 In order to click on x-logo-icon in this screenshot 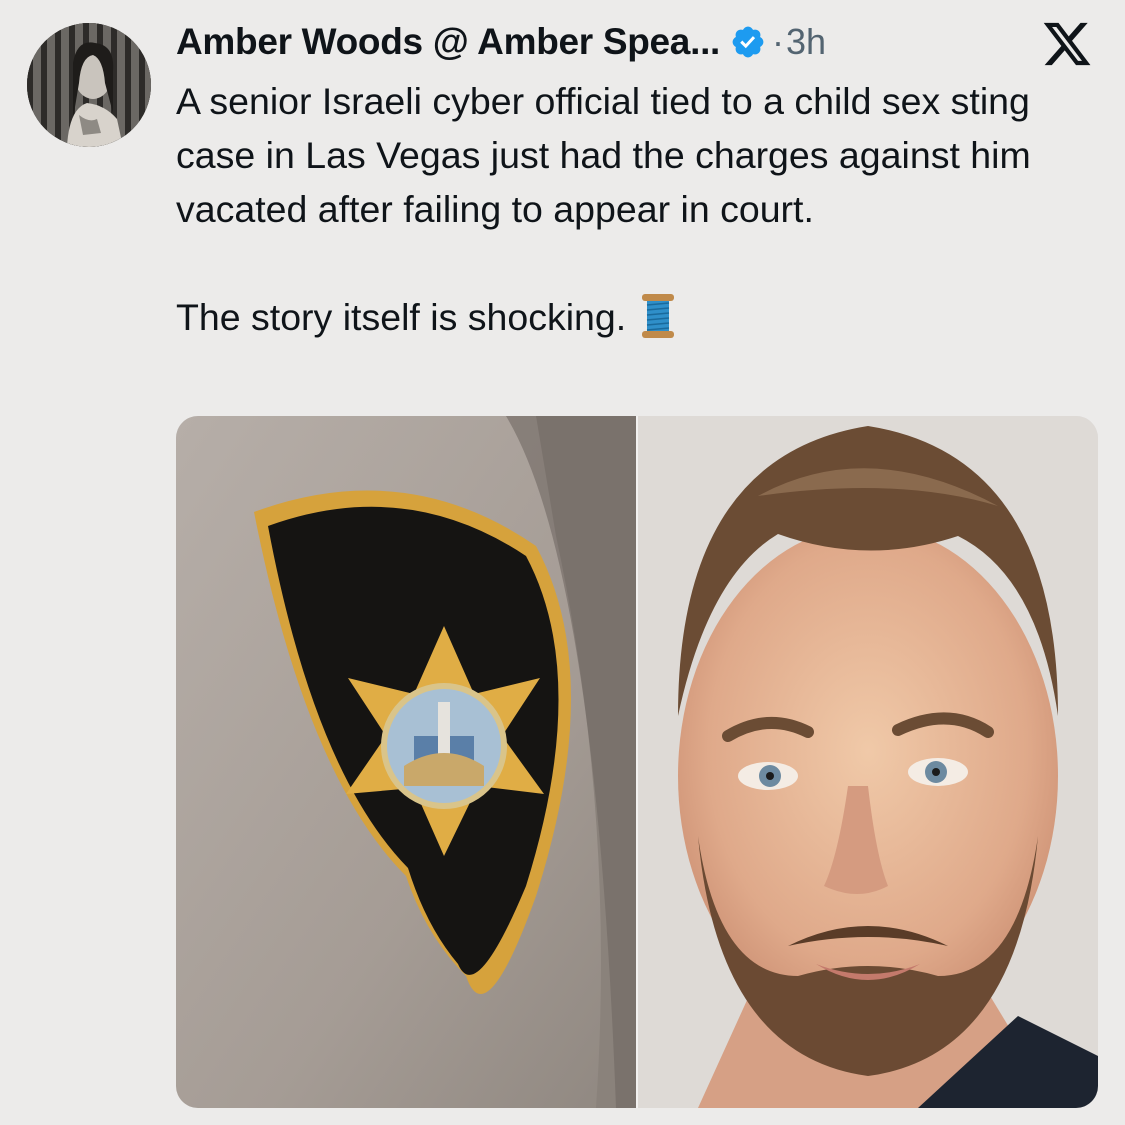, I will do `click(1067, 44)`.